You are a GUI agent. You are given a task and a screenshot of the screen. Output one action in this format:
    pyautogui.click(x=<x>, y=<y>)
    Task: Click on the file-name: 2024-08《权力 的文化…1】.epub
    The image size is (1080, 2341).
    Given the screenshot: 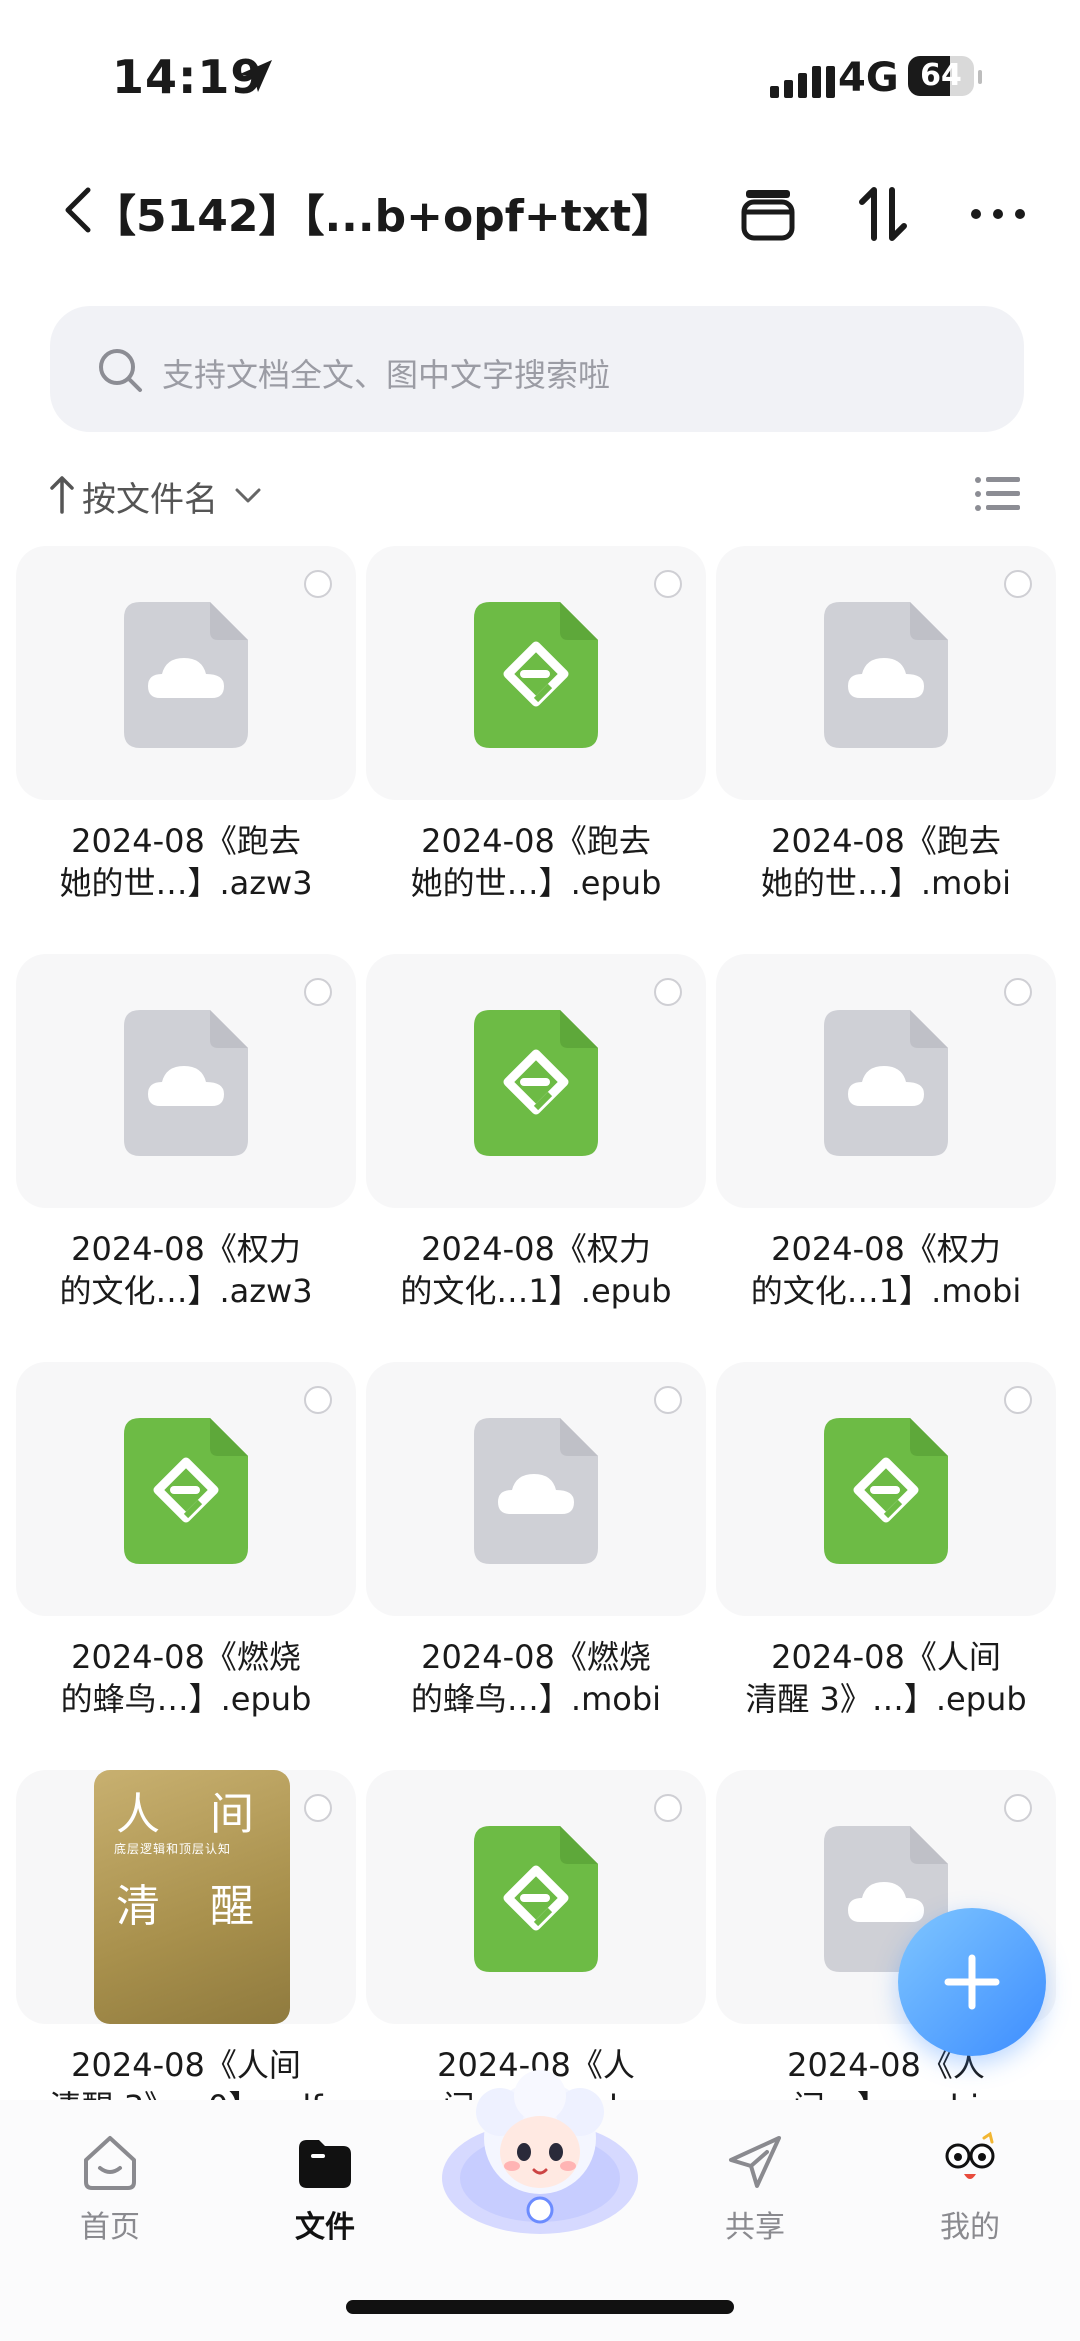 What is the action you would take?
    pyautogui.click(x=536, y=1270)
    